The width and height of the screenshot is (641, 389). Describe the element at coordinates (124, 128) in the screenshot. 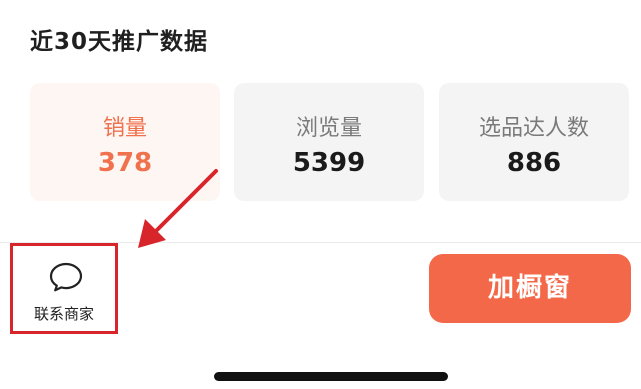

I see `stat-label: 销量` at that location.